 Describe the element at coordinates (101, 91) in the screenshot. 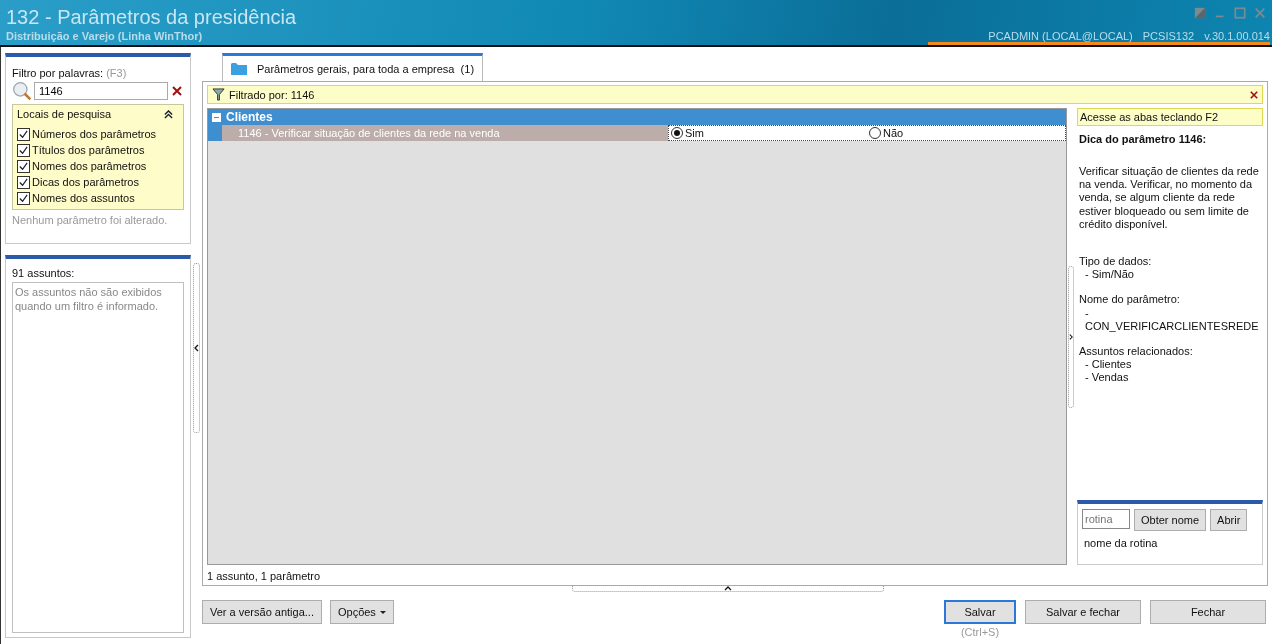

I see `filter-field: 1146` at that location.